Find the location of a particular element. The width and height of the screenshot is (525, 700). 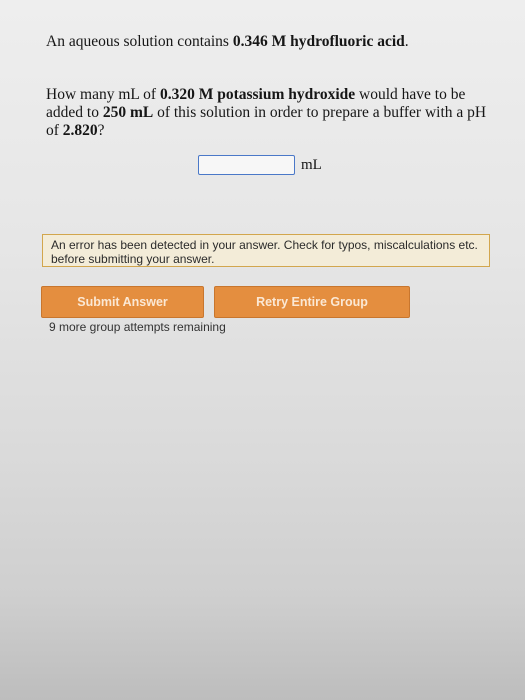

retry-group-button: Retry Entire Group is located at coordinates (312, 302).